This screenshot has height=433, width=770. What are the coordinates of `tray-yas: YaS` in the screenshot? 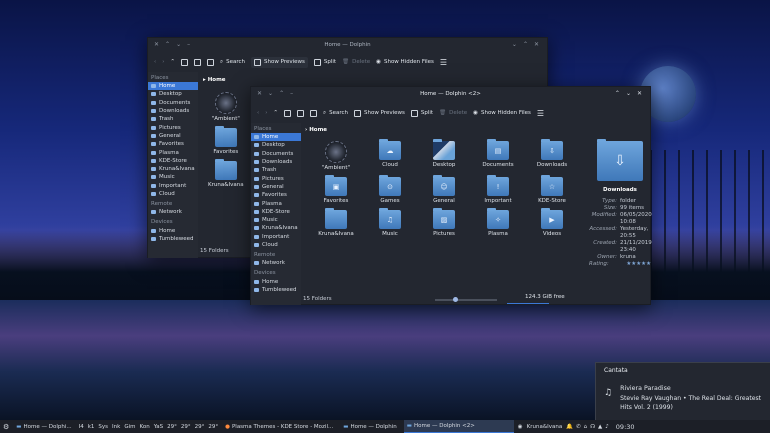 It's located at (158, 427).